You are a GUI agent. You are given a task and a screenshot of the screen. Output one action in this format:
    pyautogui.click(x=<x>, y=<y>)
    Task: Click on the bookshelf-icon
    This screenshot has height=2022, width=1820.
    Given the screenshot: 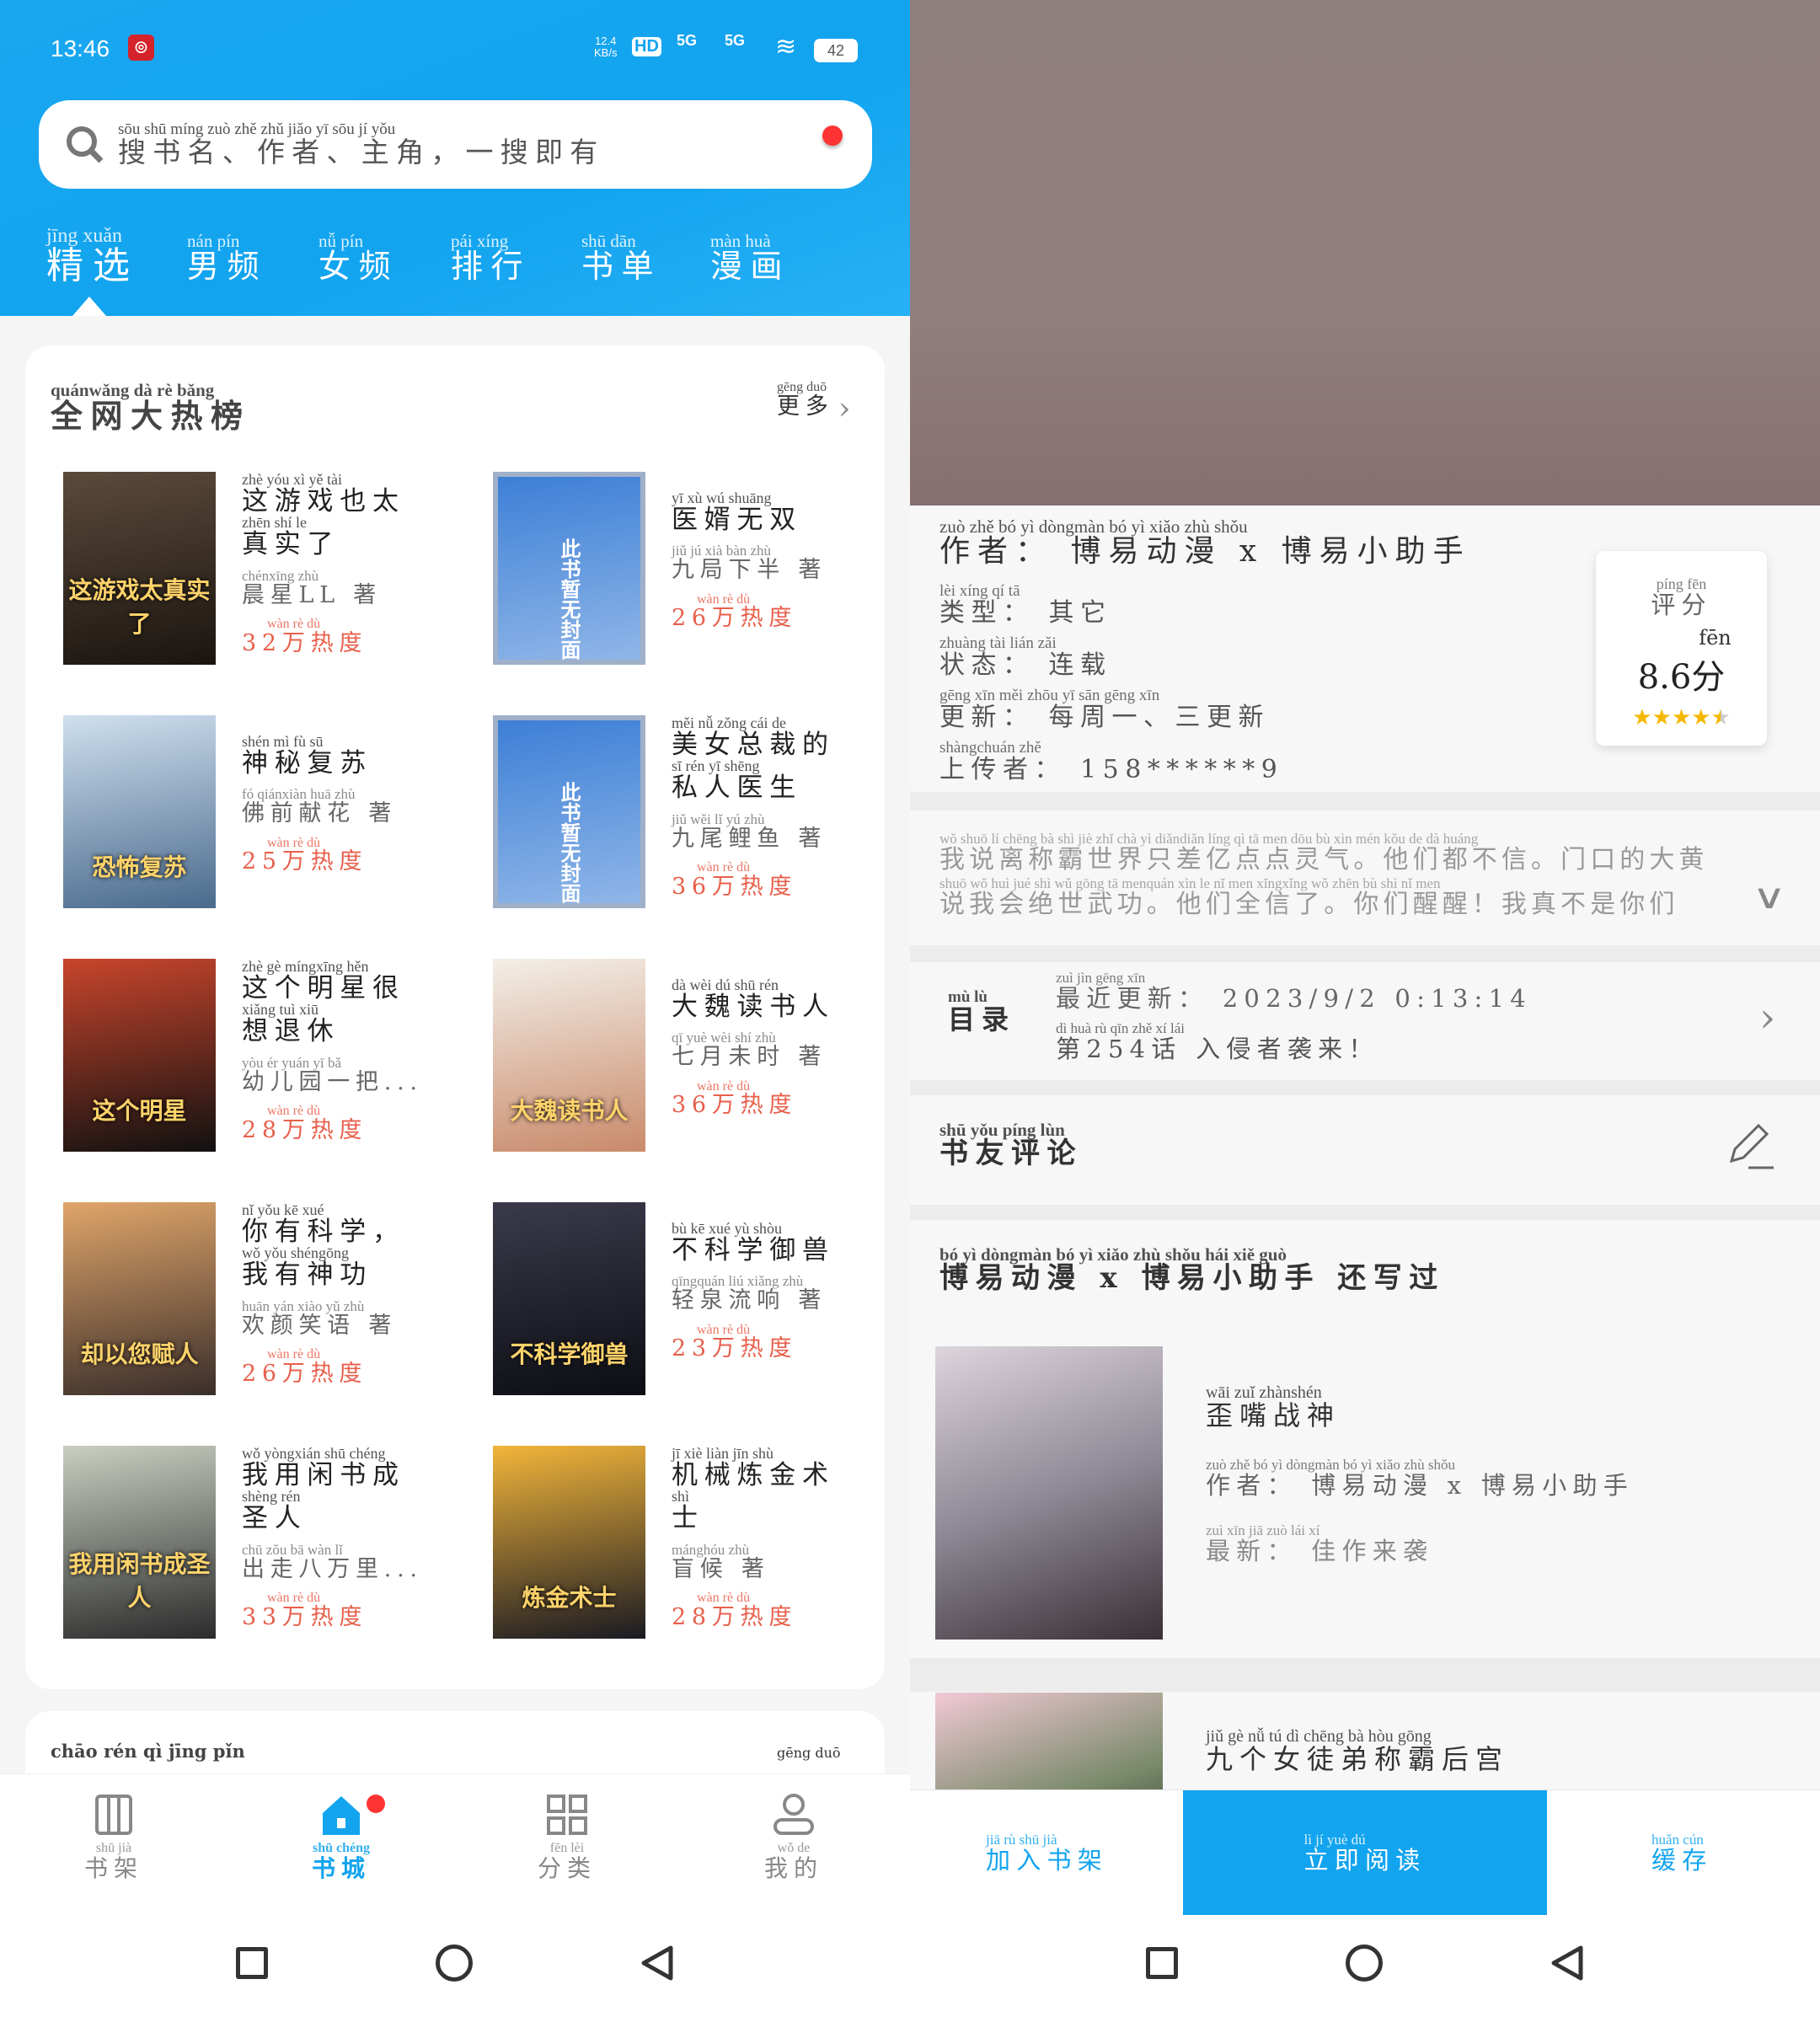 What is the action you would take?
    pyautogui.click(x=113, y=1815)
    